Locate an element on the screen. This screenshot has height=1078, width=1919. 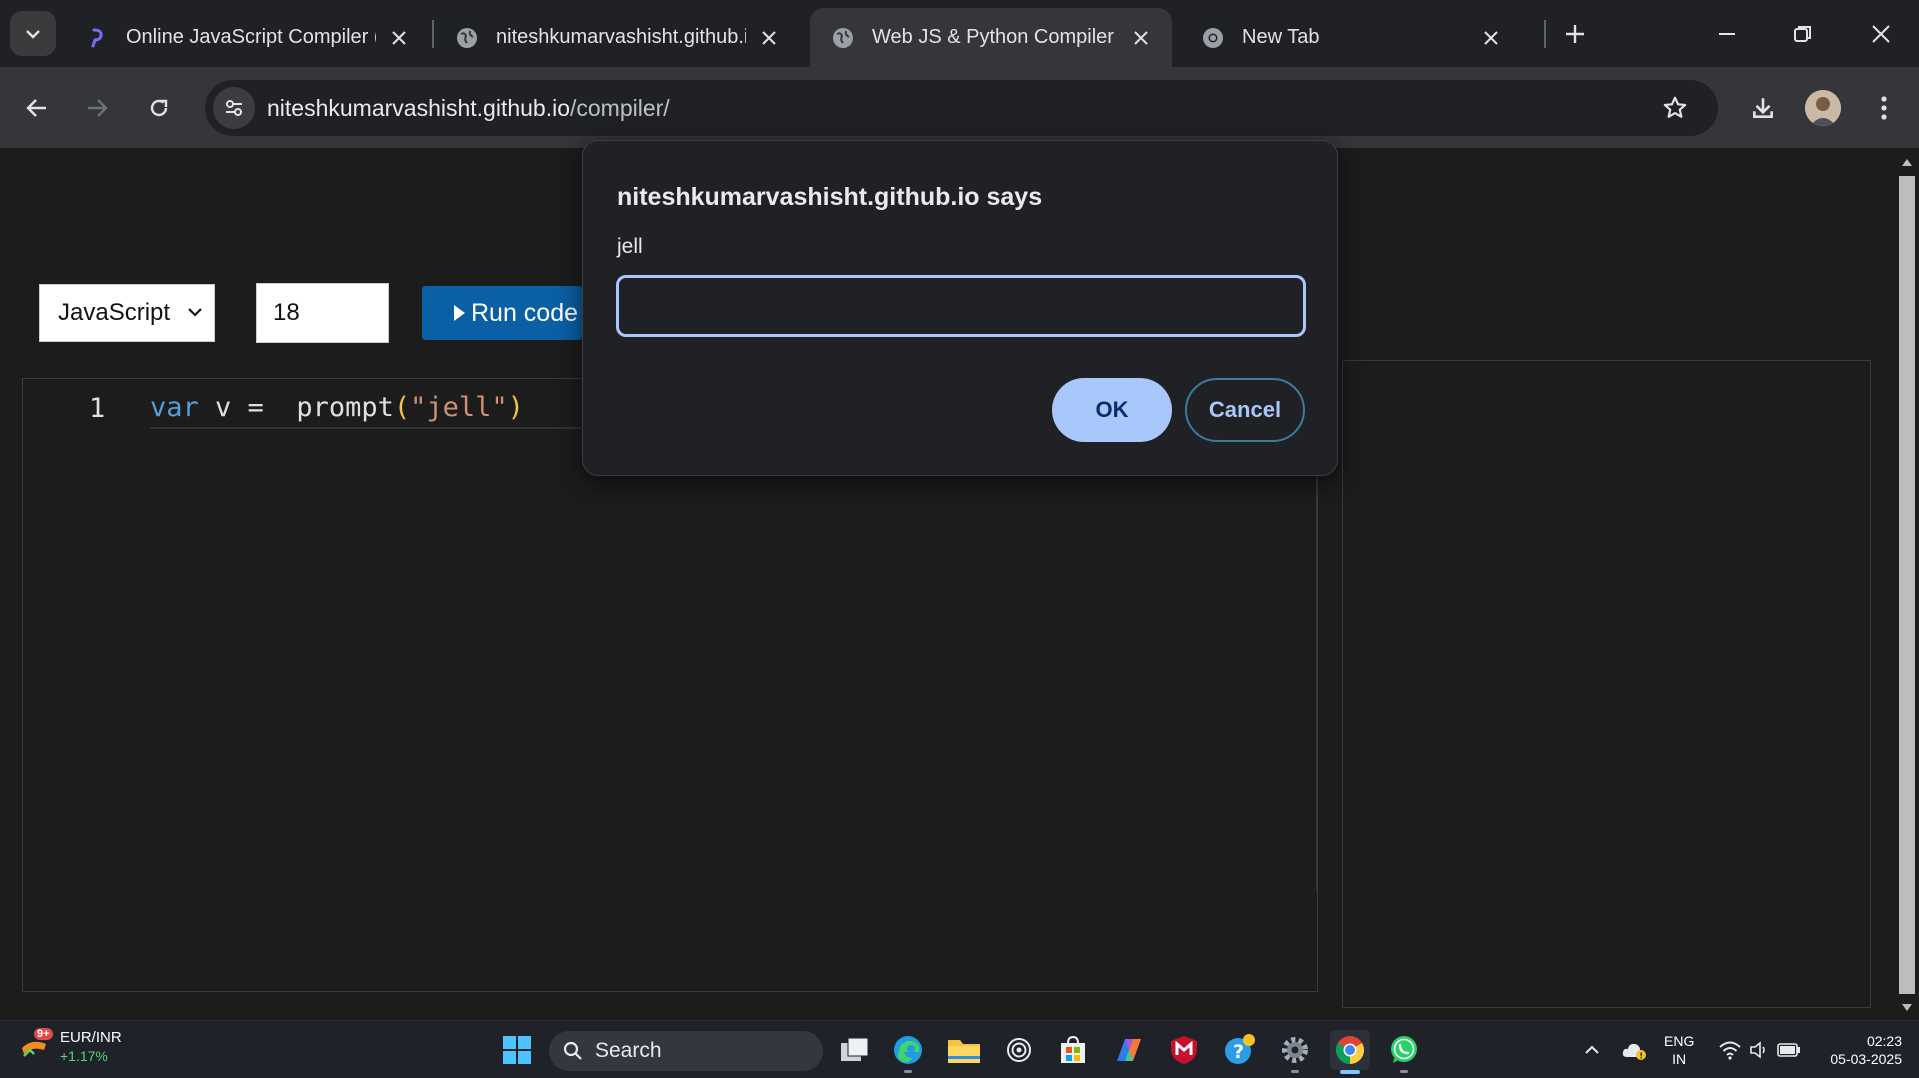
restore-button is located at coordinates (1803, 34).